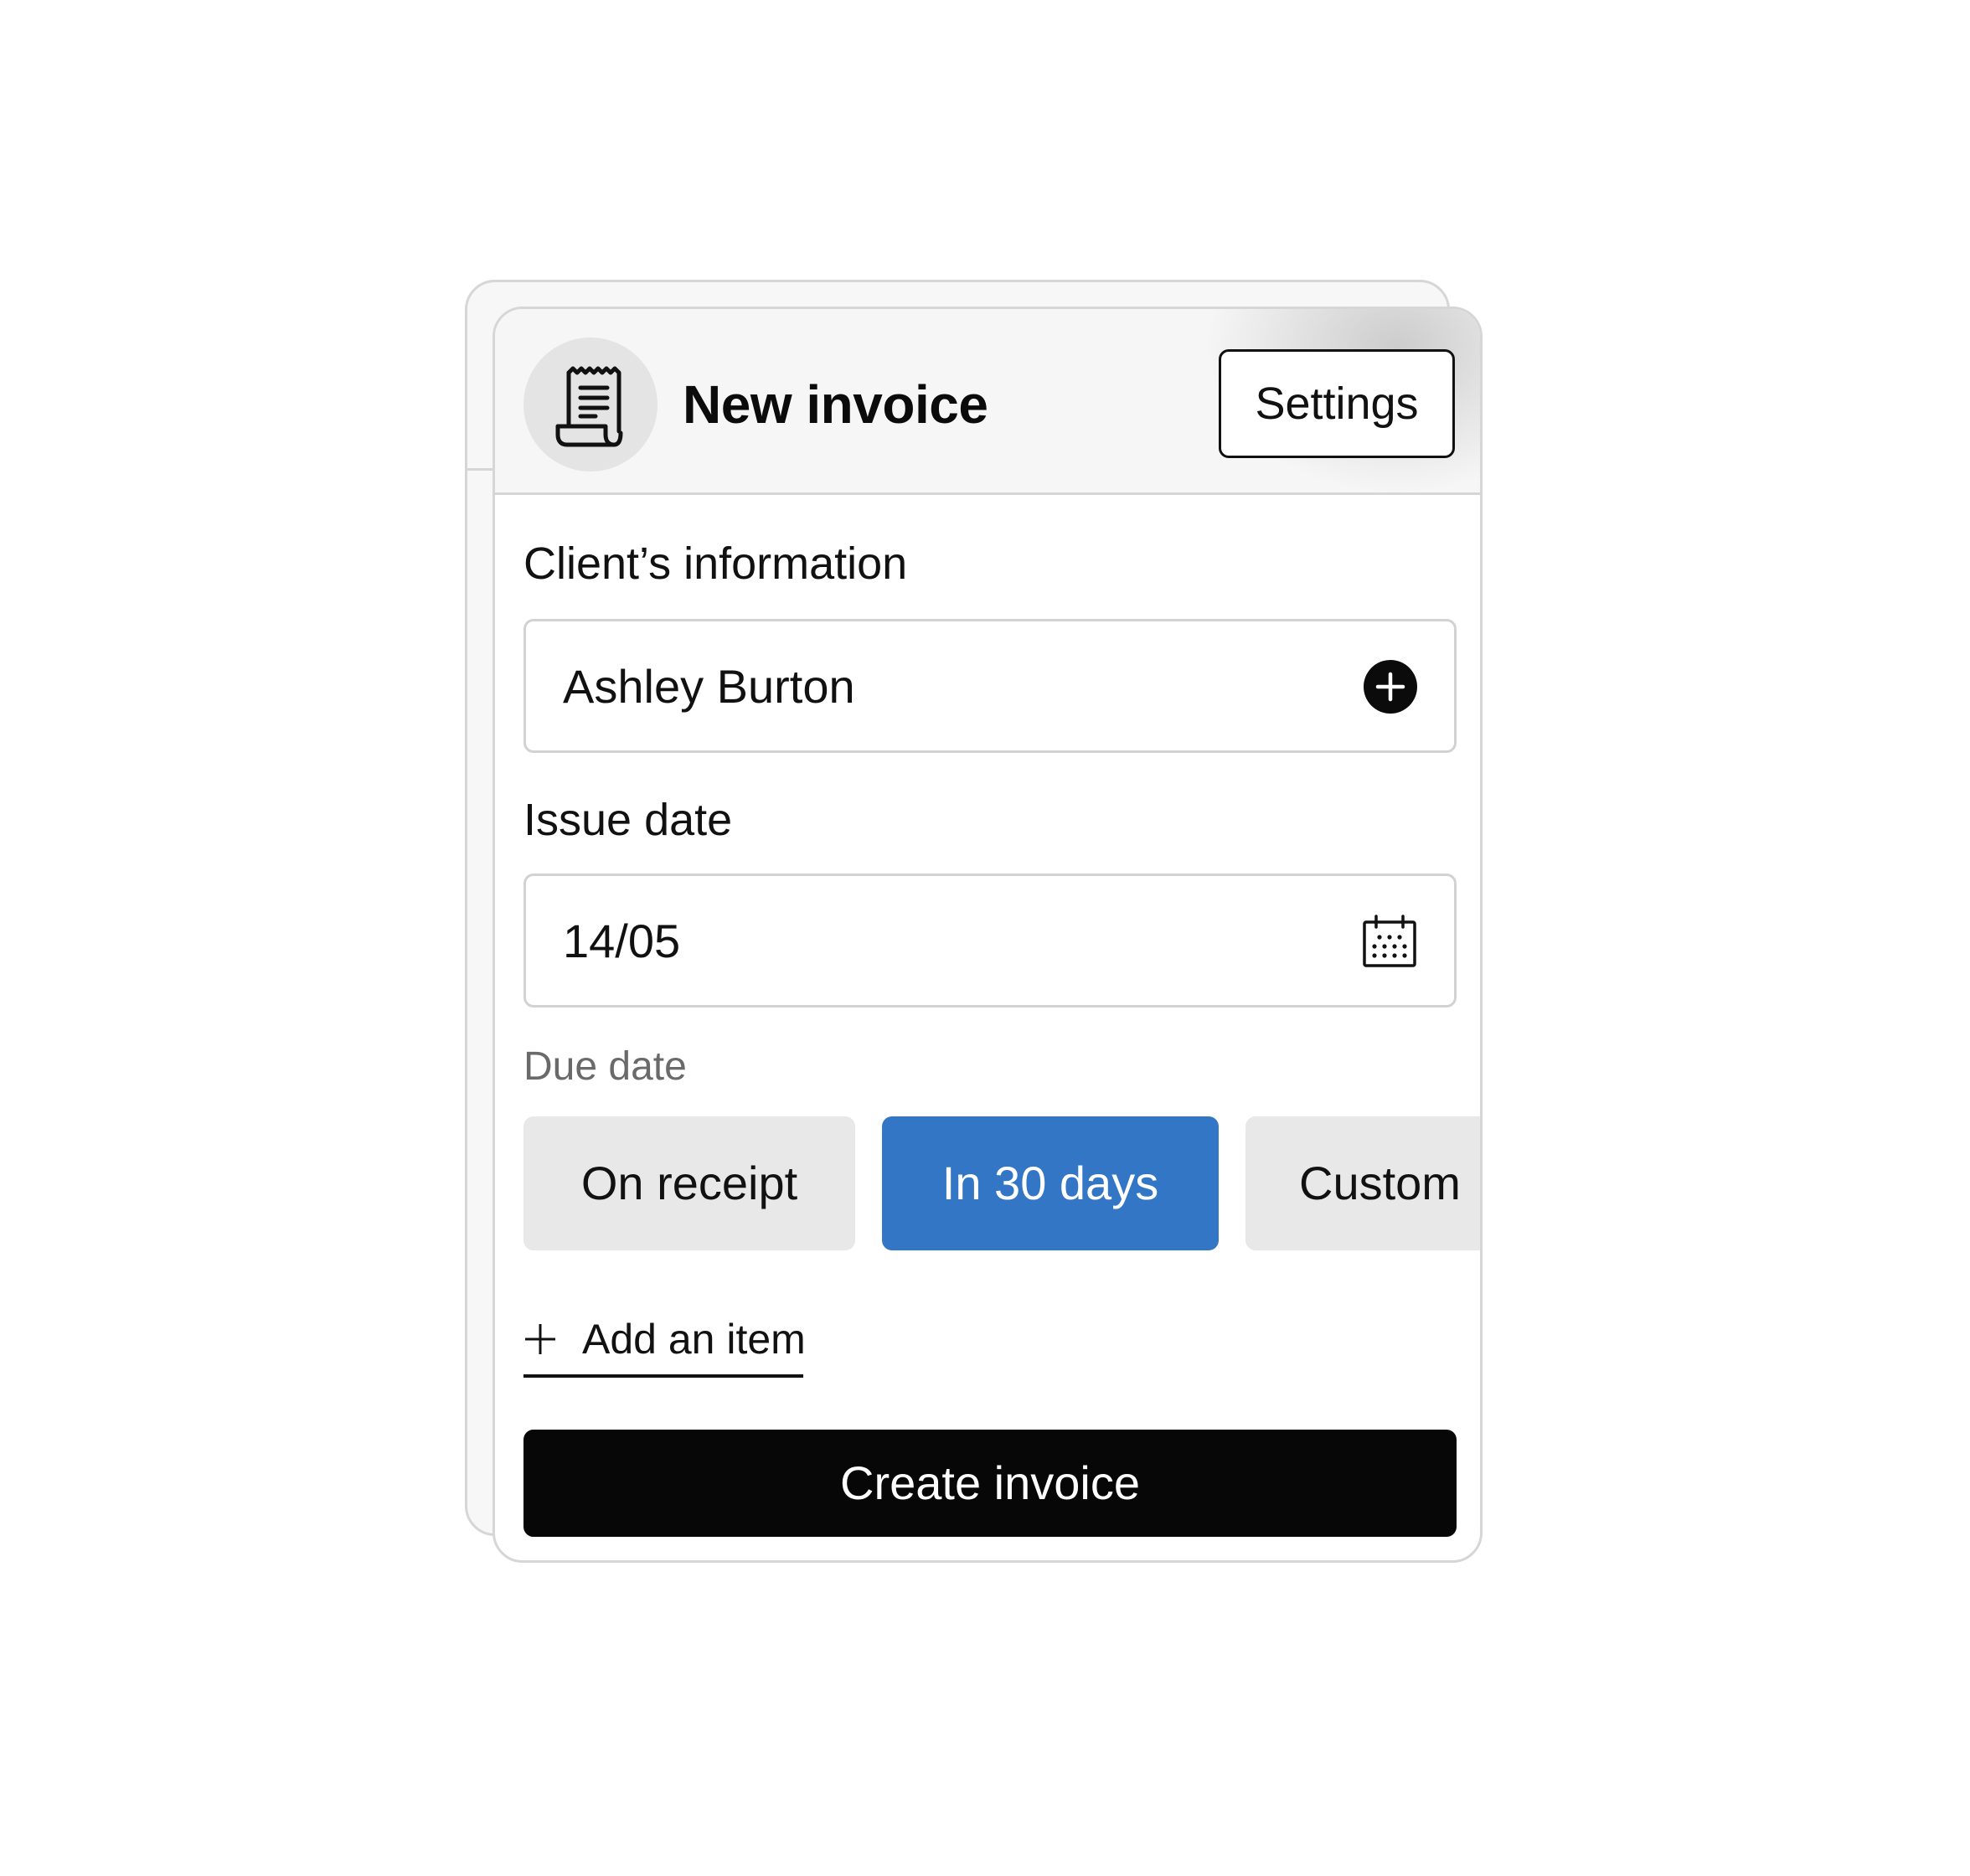  I want to click on calendar-icon, so click(1389, 941).